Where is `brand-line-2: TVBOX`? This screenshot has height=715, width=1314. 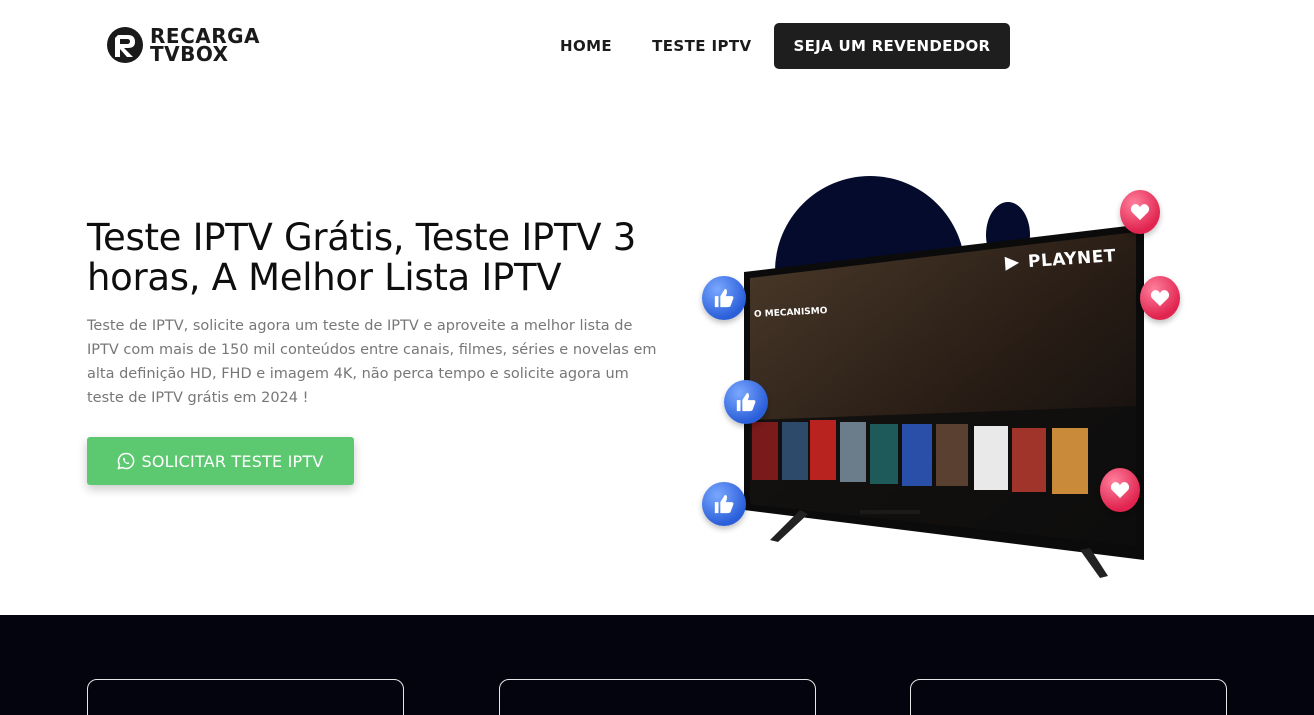
brand-line-2: TVBOX is located at coordinates (189, 54).